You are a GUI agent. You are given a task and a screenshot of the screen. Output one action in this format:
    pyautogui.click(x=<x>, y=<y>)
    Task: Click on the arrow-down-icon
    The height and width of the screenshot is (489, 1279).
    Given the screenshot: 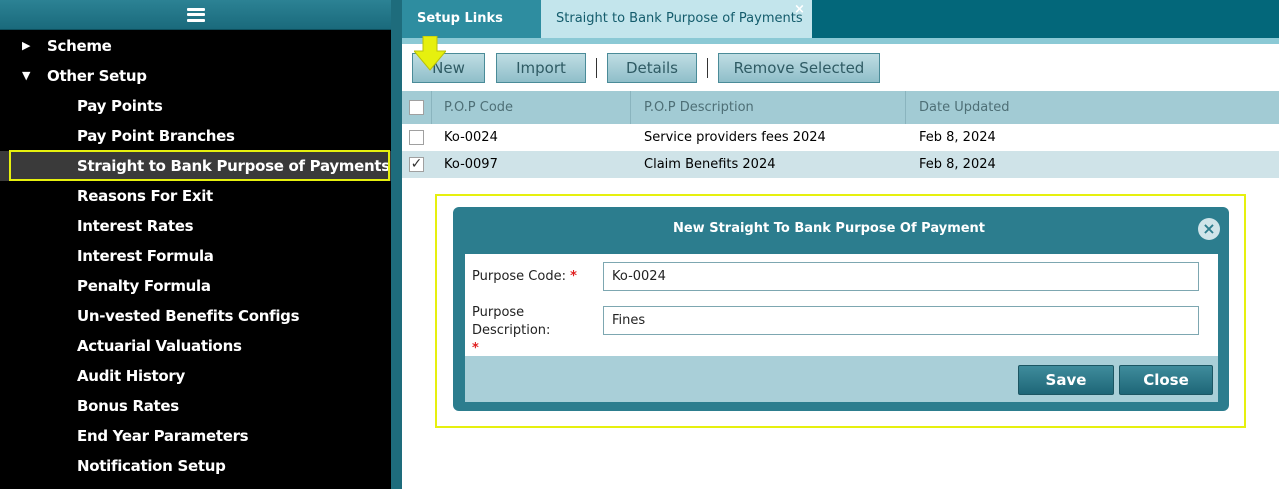 What is the action you would take?
    pyautogui.click(x=430, y=53)
    